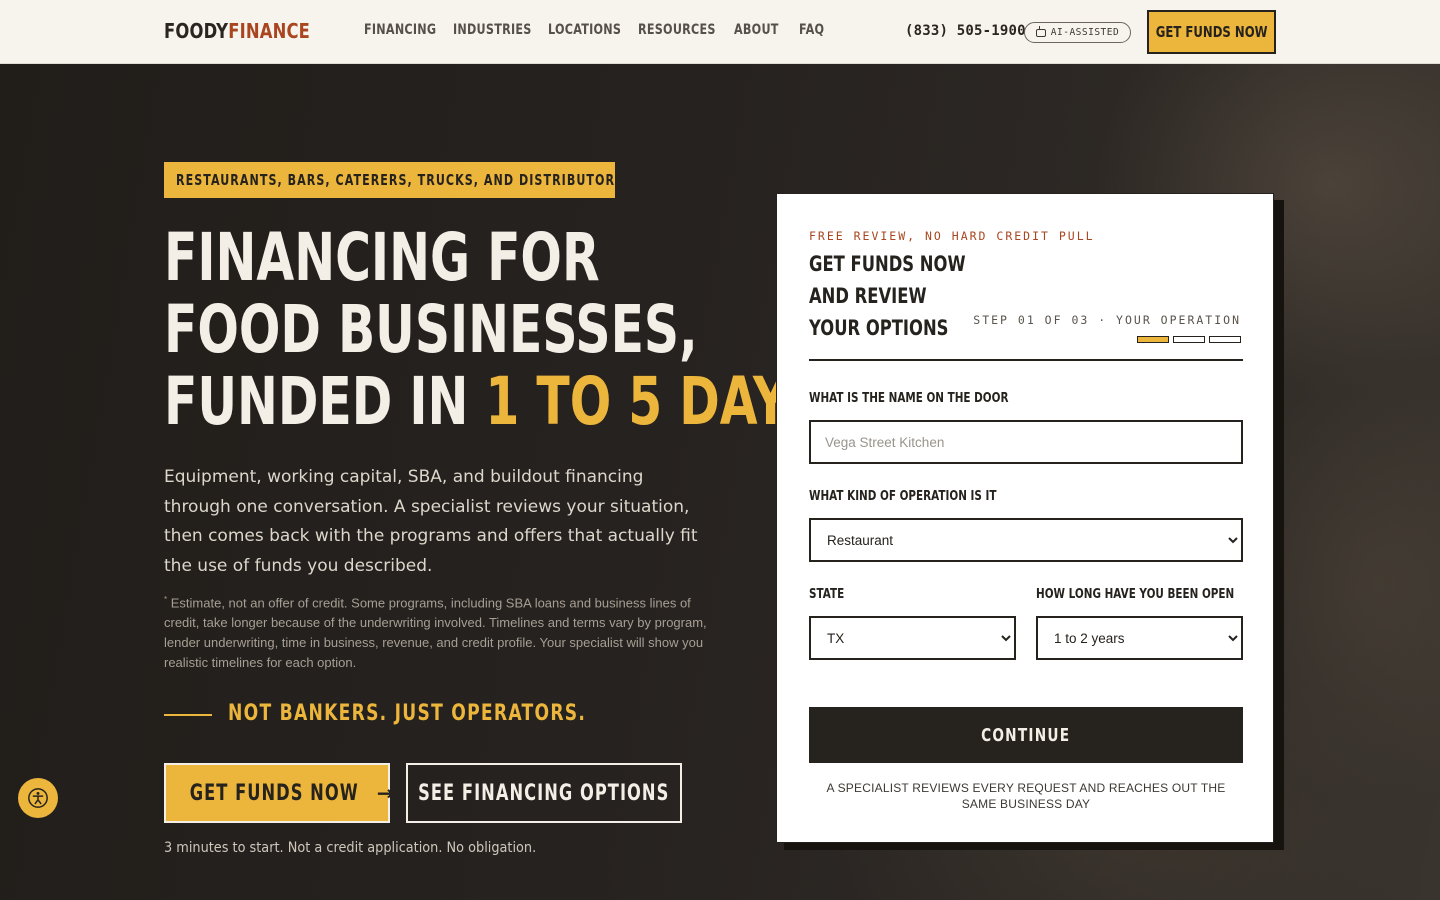  Describe the element at coordinates (879, 328) in the screenshot. I see `form-title-line-3: YOUR OPTIONS` at that location.